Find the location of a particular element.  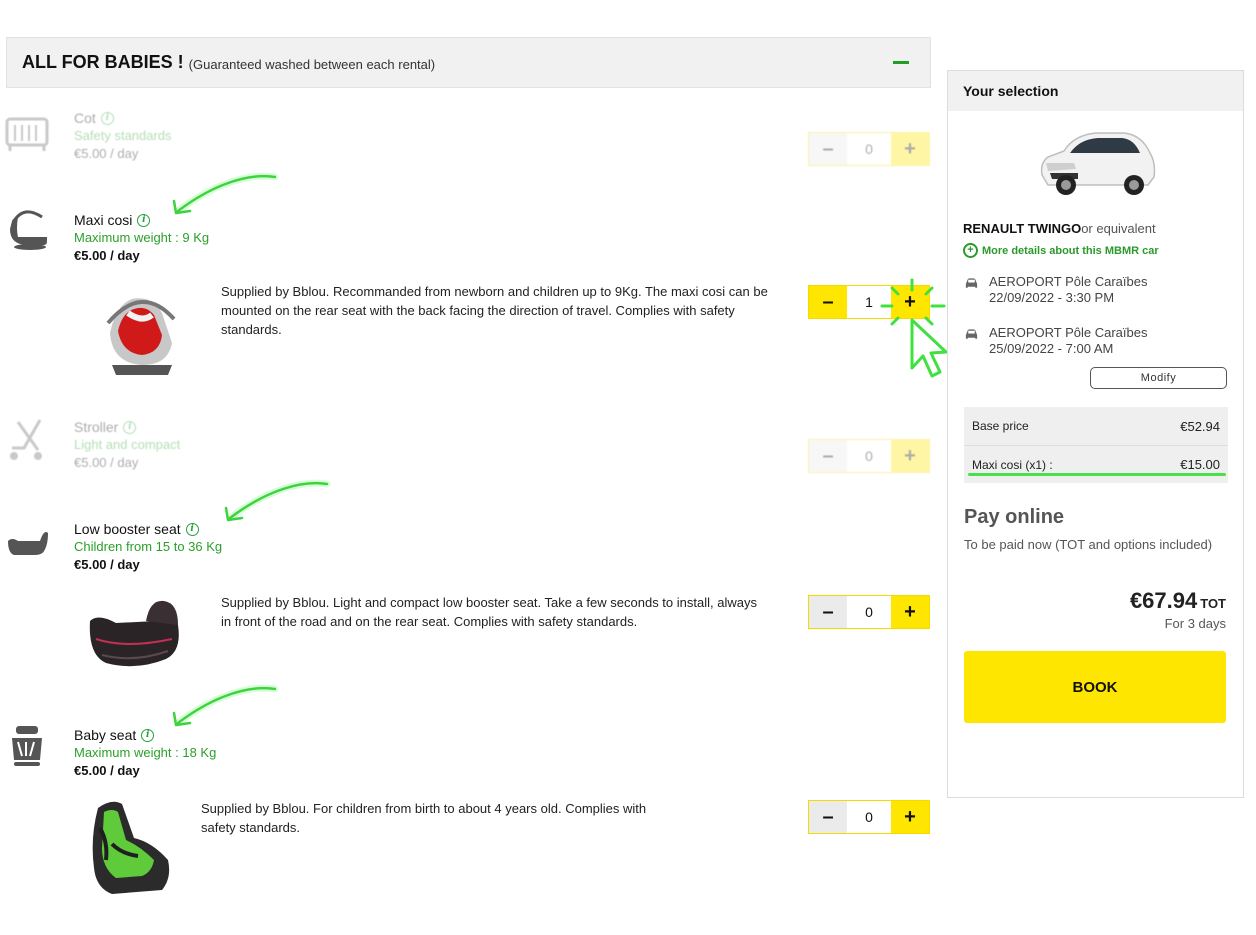

item-spec: Children from 15 to 36 Kg is located at coordinates (148, 546).